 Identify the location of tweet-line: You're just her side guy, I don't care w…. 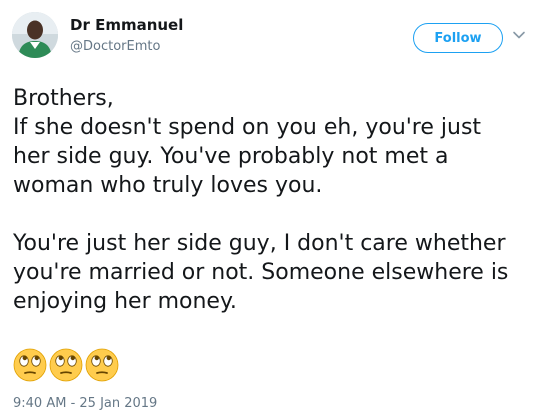
(259, 243).